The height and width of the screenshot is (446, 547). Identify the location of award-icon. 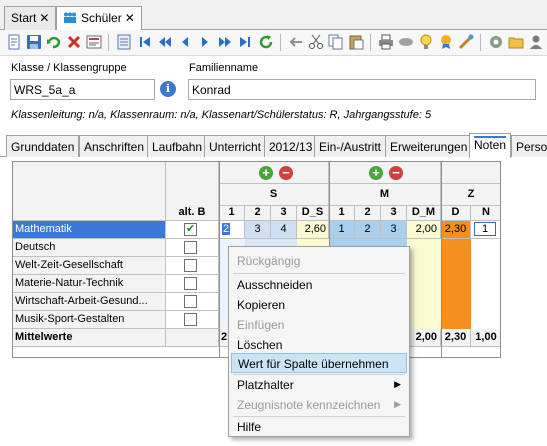
(446, 42).